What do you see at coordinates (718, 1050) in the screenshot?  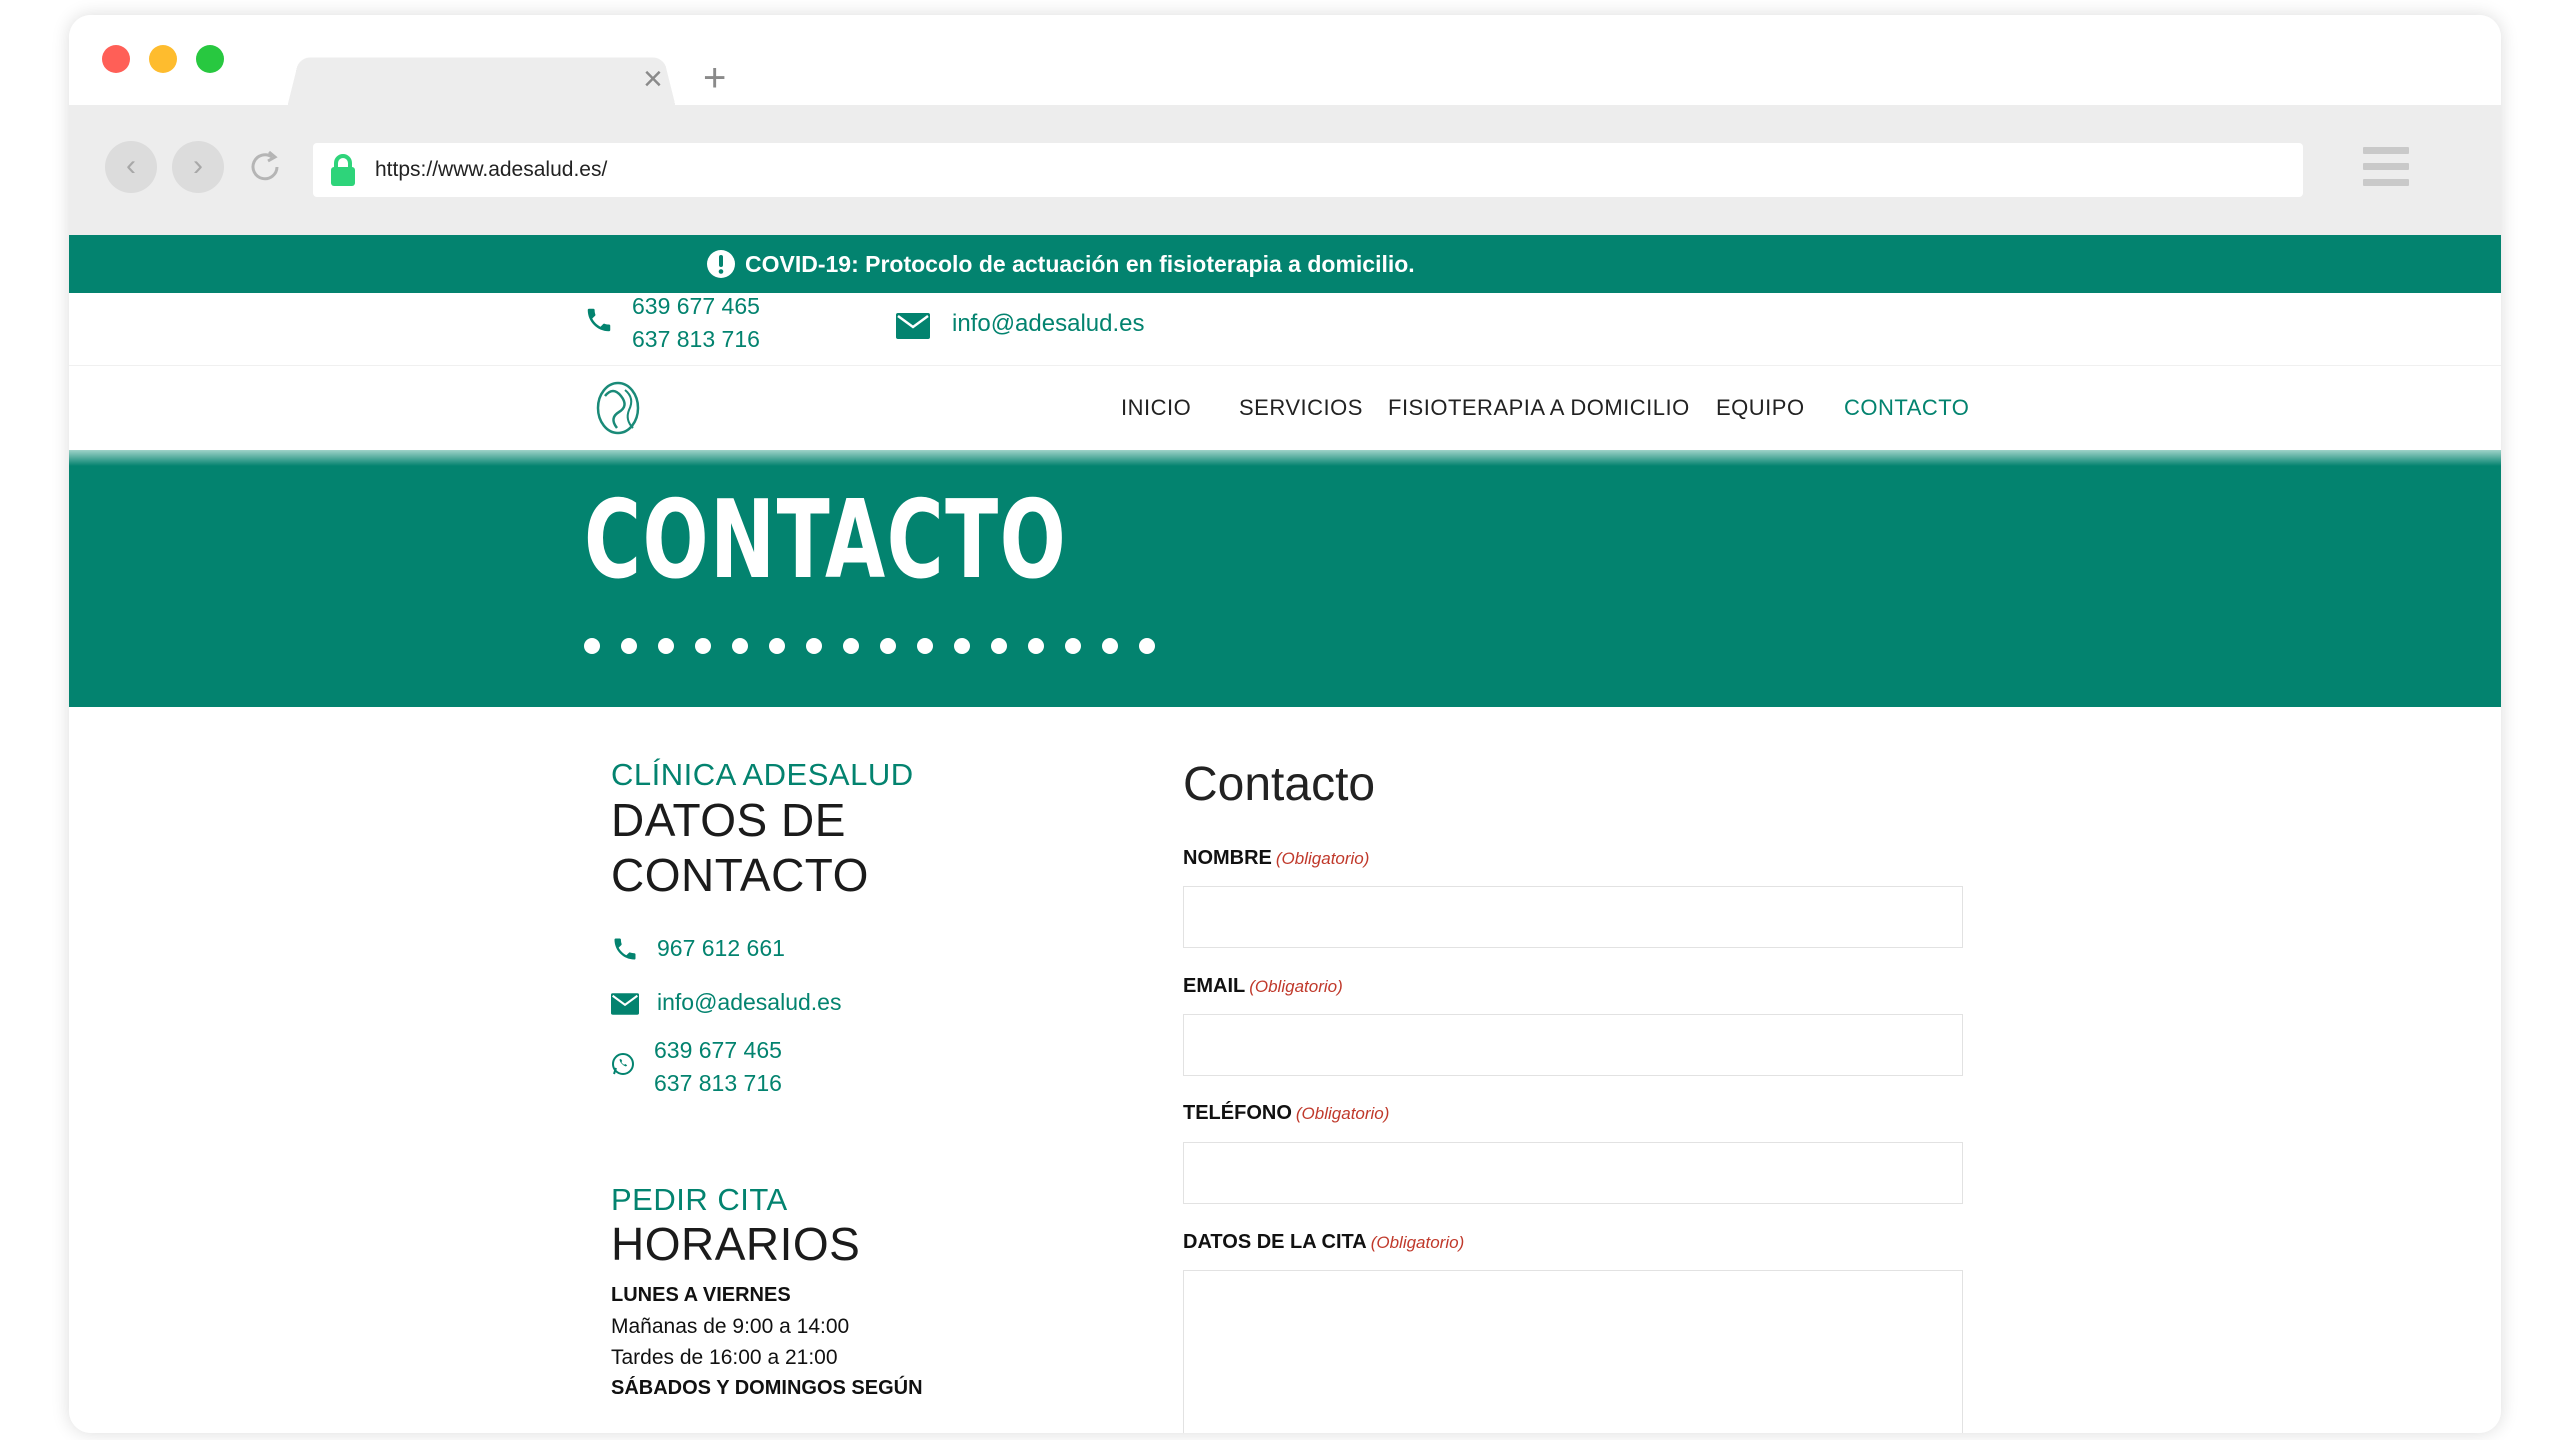 I see `whatsapp-phone-1: 639 677 465` at bounding box center [718, 1050].